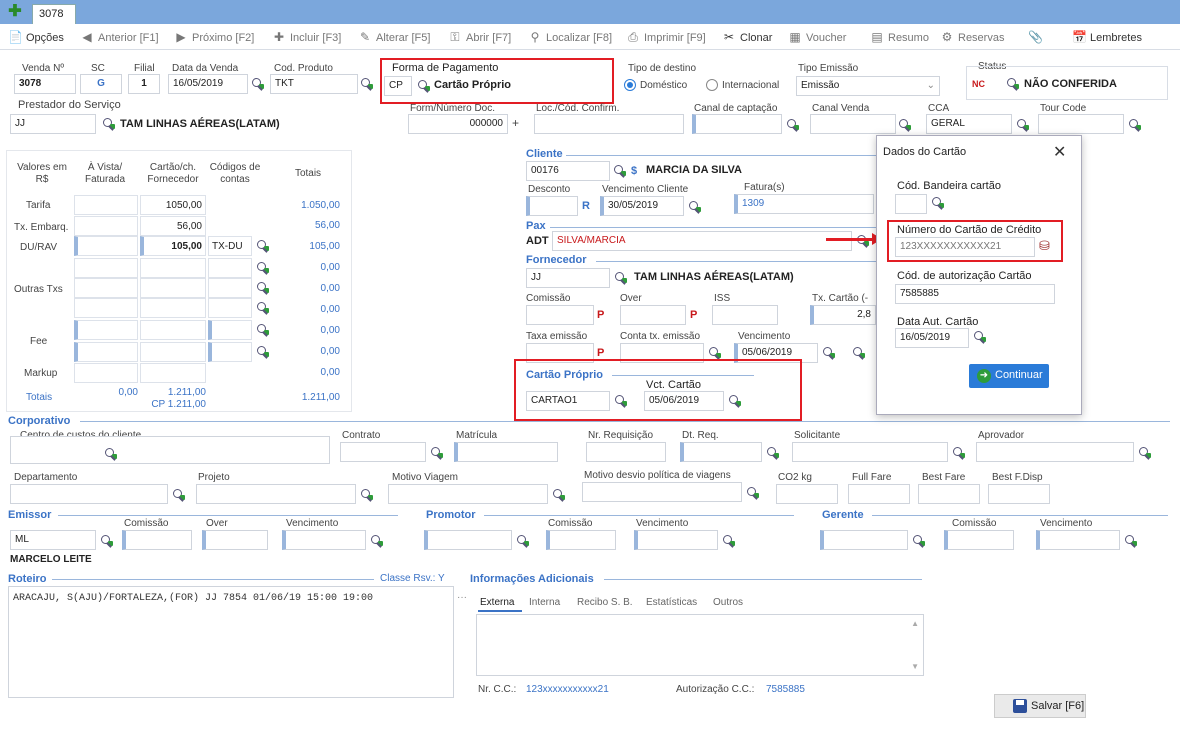 This screenshot has width=1180, height=734. What do you see at coordinates (737, 124) in the screenshot?
I see `canal-captacao-field` at bounding box center [737, 124].